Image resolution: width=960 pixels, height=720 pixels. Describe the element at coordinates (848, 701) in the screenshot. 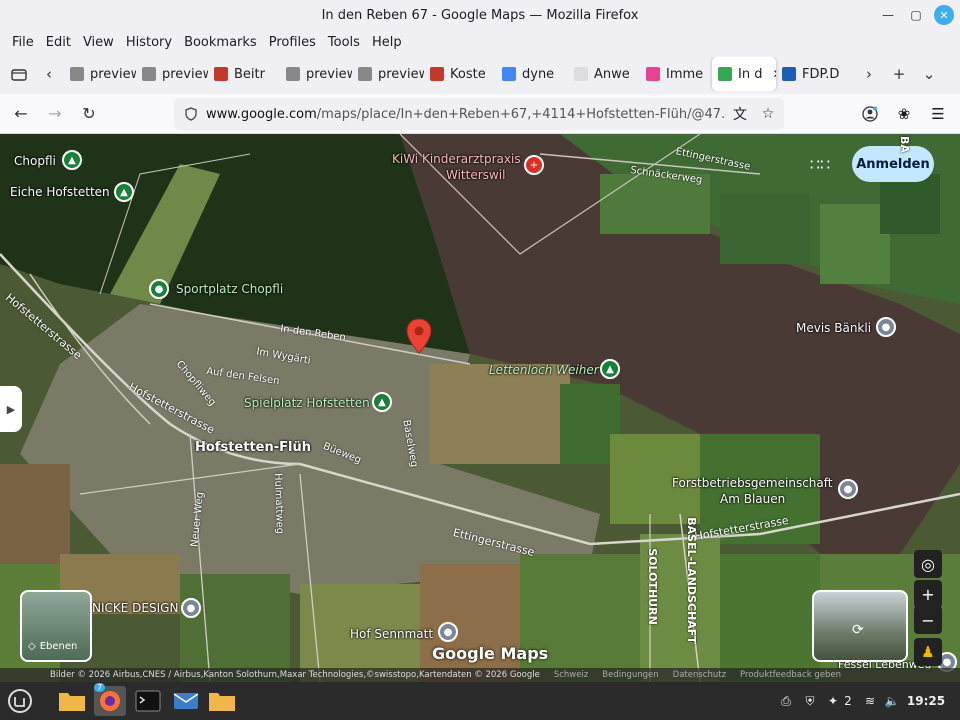

I see `notifications-count: 2` at that location.